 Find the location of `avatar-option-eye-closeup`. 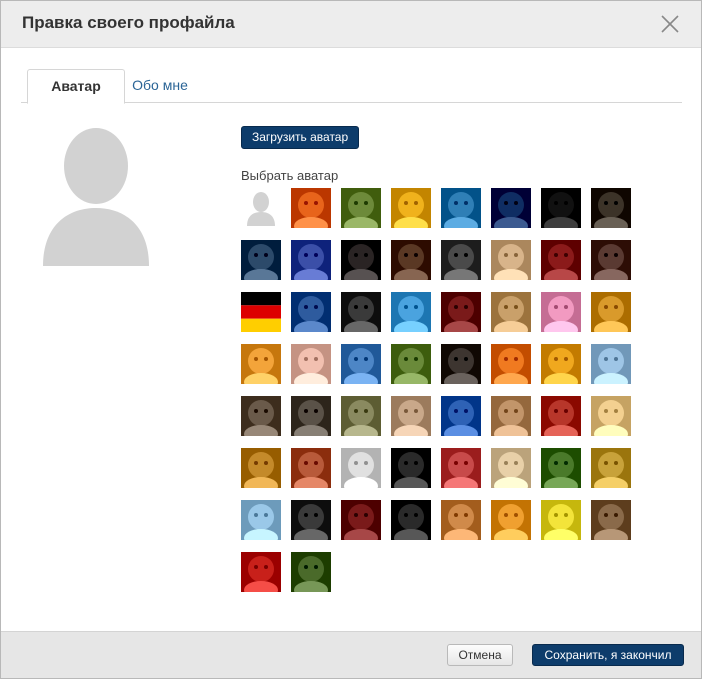

avatar-option-eye-closeup is located at coordinates (511, 312).